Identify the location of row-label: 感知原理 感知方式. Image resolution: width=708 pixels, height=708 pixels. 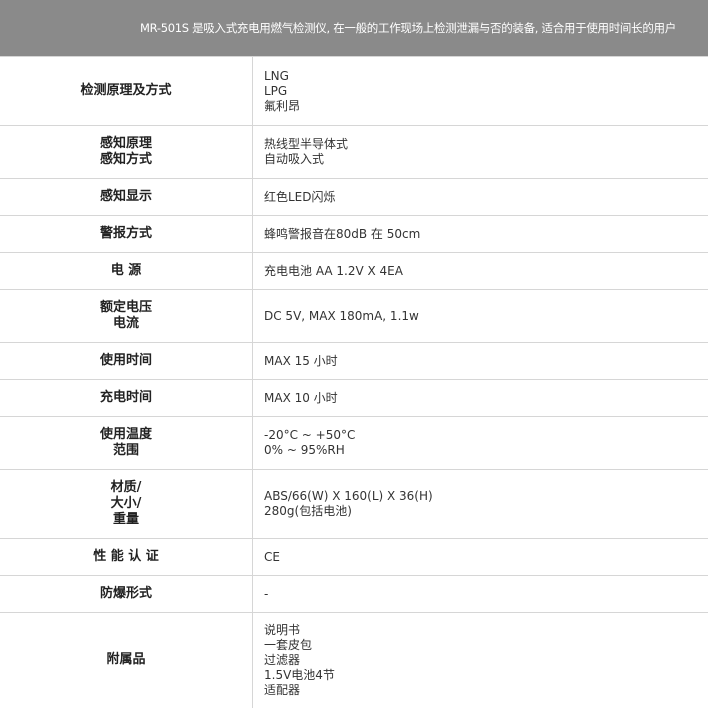
(126, 152).